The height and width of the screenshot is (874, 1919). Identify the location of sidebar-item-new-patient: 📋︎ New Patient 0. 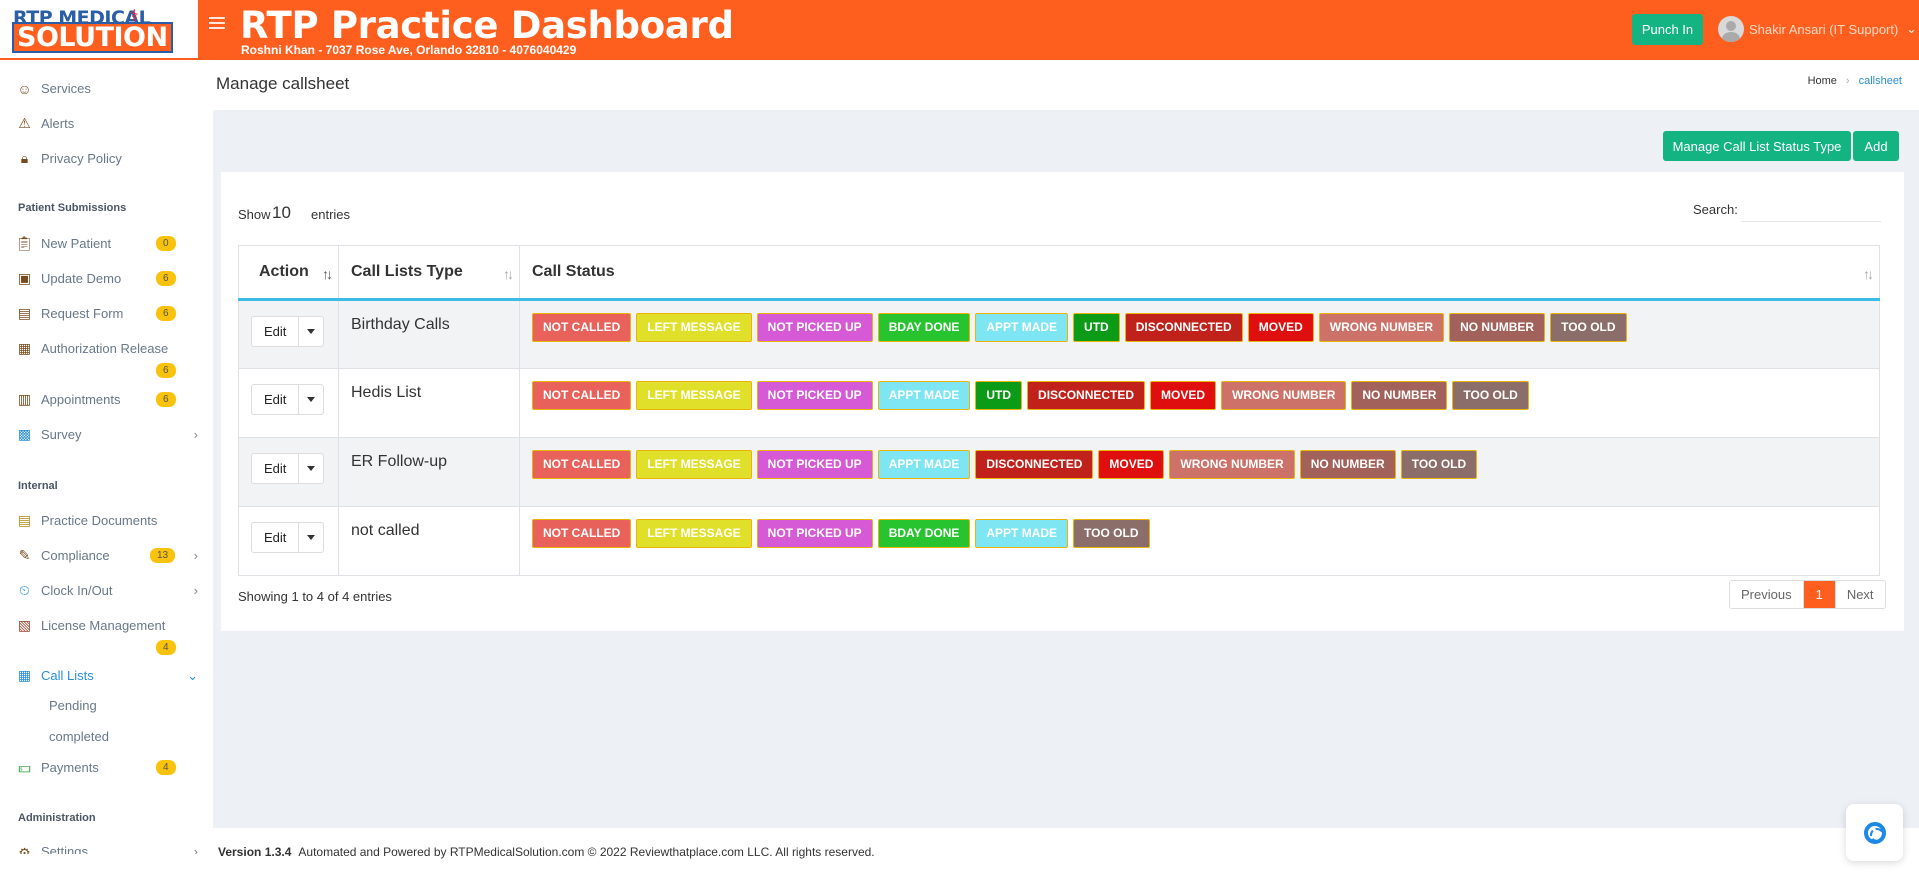
(106, 243).